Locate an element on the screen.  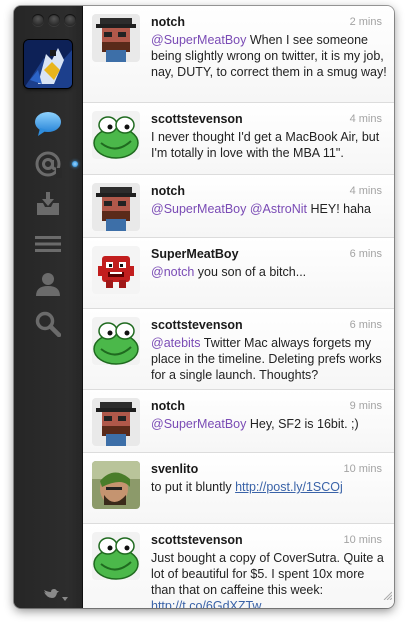
minimize-button is located at coordinates (54, 20).